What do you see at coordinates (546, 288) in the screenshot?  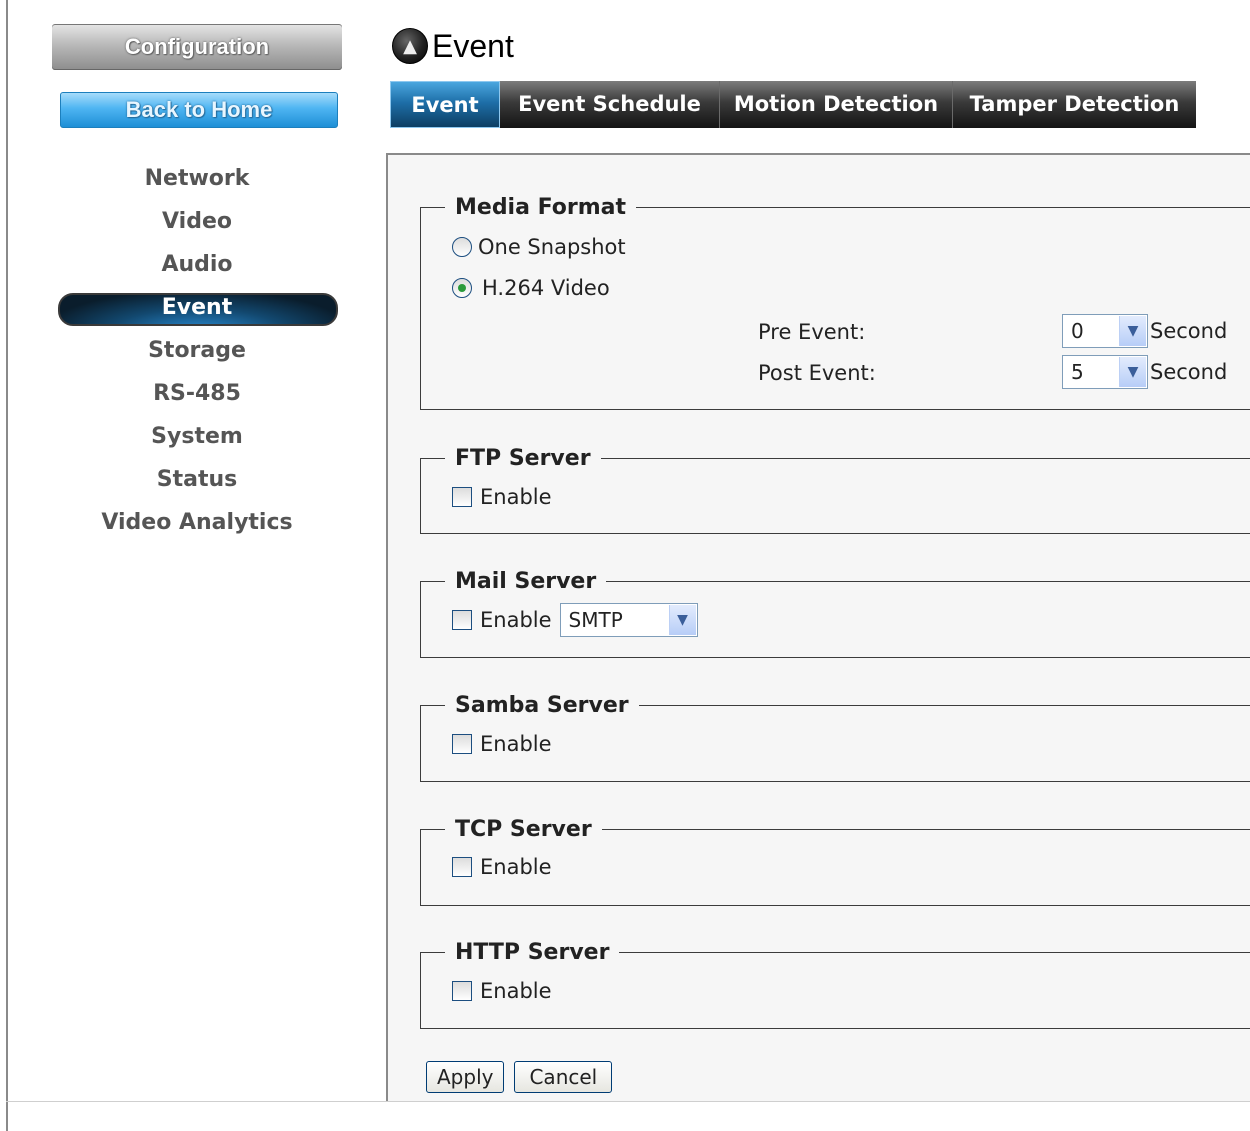 I see `h264-label: H.264 Video` at bounding box center [546, 288].